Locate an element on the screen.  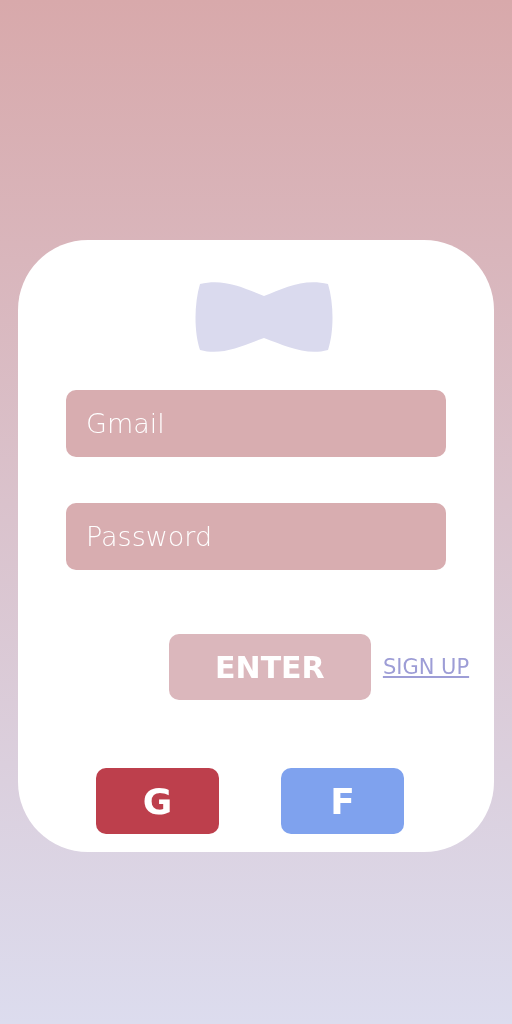
sign-up-link: SIGN UP is located at coordinates (426, 667).